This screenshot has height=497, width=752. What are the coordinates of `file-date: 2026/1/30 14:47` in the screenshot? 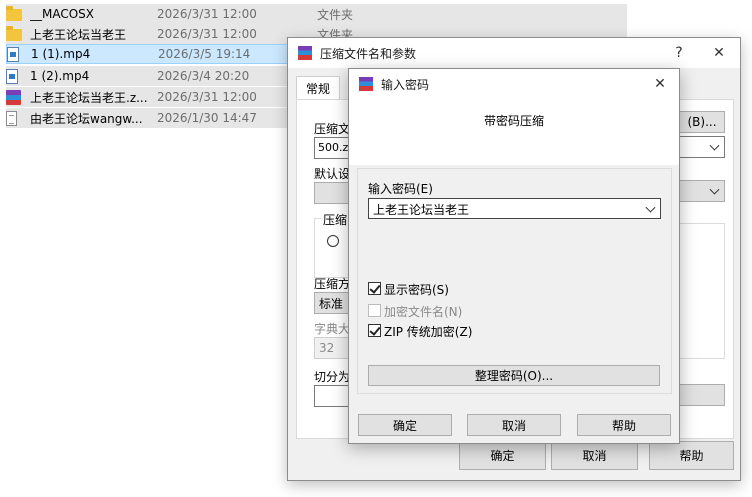 It's located at (207, 118).